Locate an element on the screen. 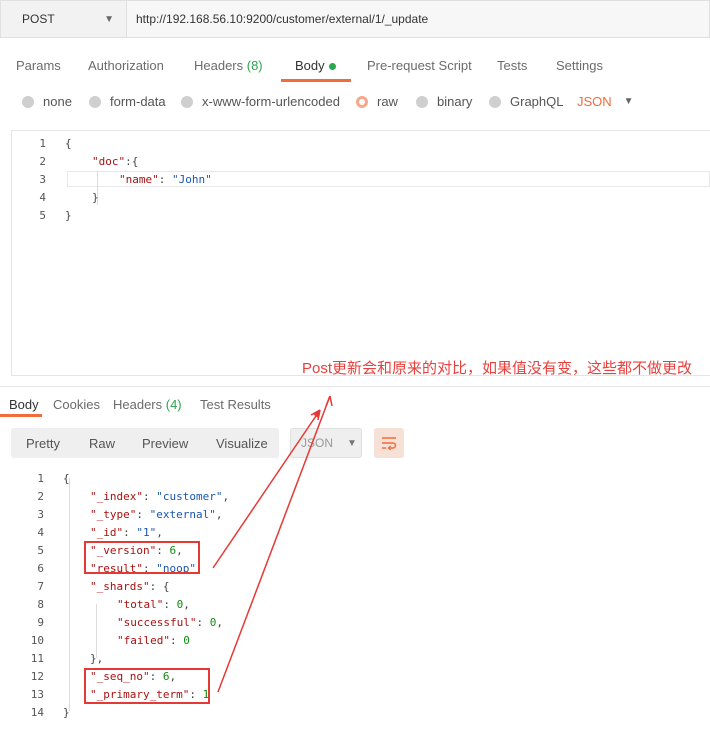 Image resolution: width=710 pixels, height=742 pixels. code-line: "_shards": { is located at coordinates (129, 587).